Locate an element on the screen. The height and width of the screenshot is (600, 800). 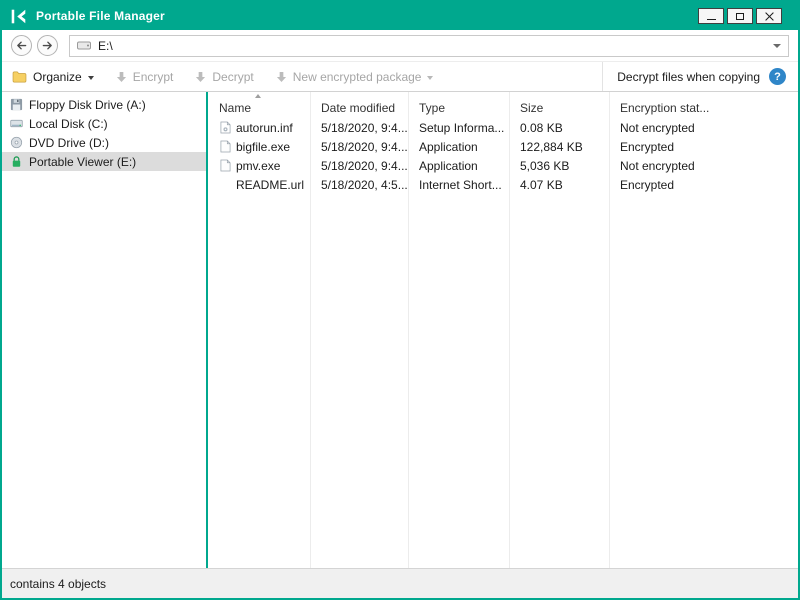
question-mark-icon: ? is located at coordinates (777, 76).